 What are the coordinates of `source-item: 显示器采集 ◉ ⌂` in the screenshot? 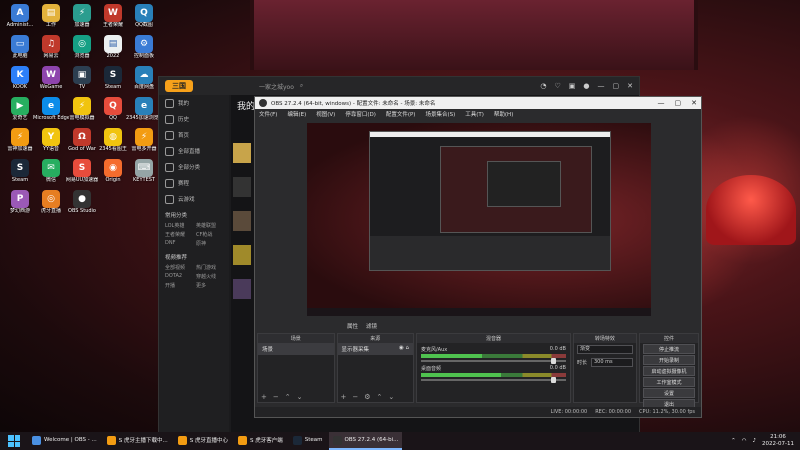 It's located at (375, 349).